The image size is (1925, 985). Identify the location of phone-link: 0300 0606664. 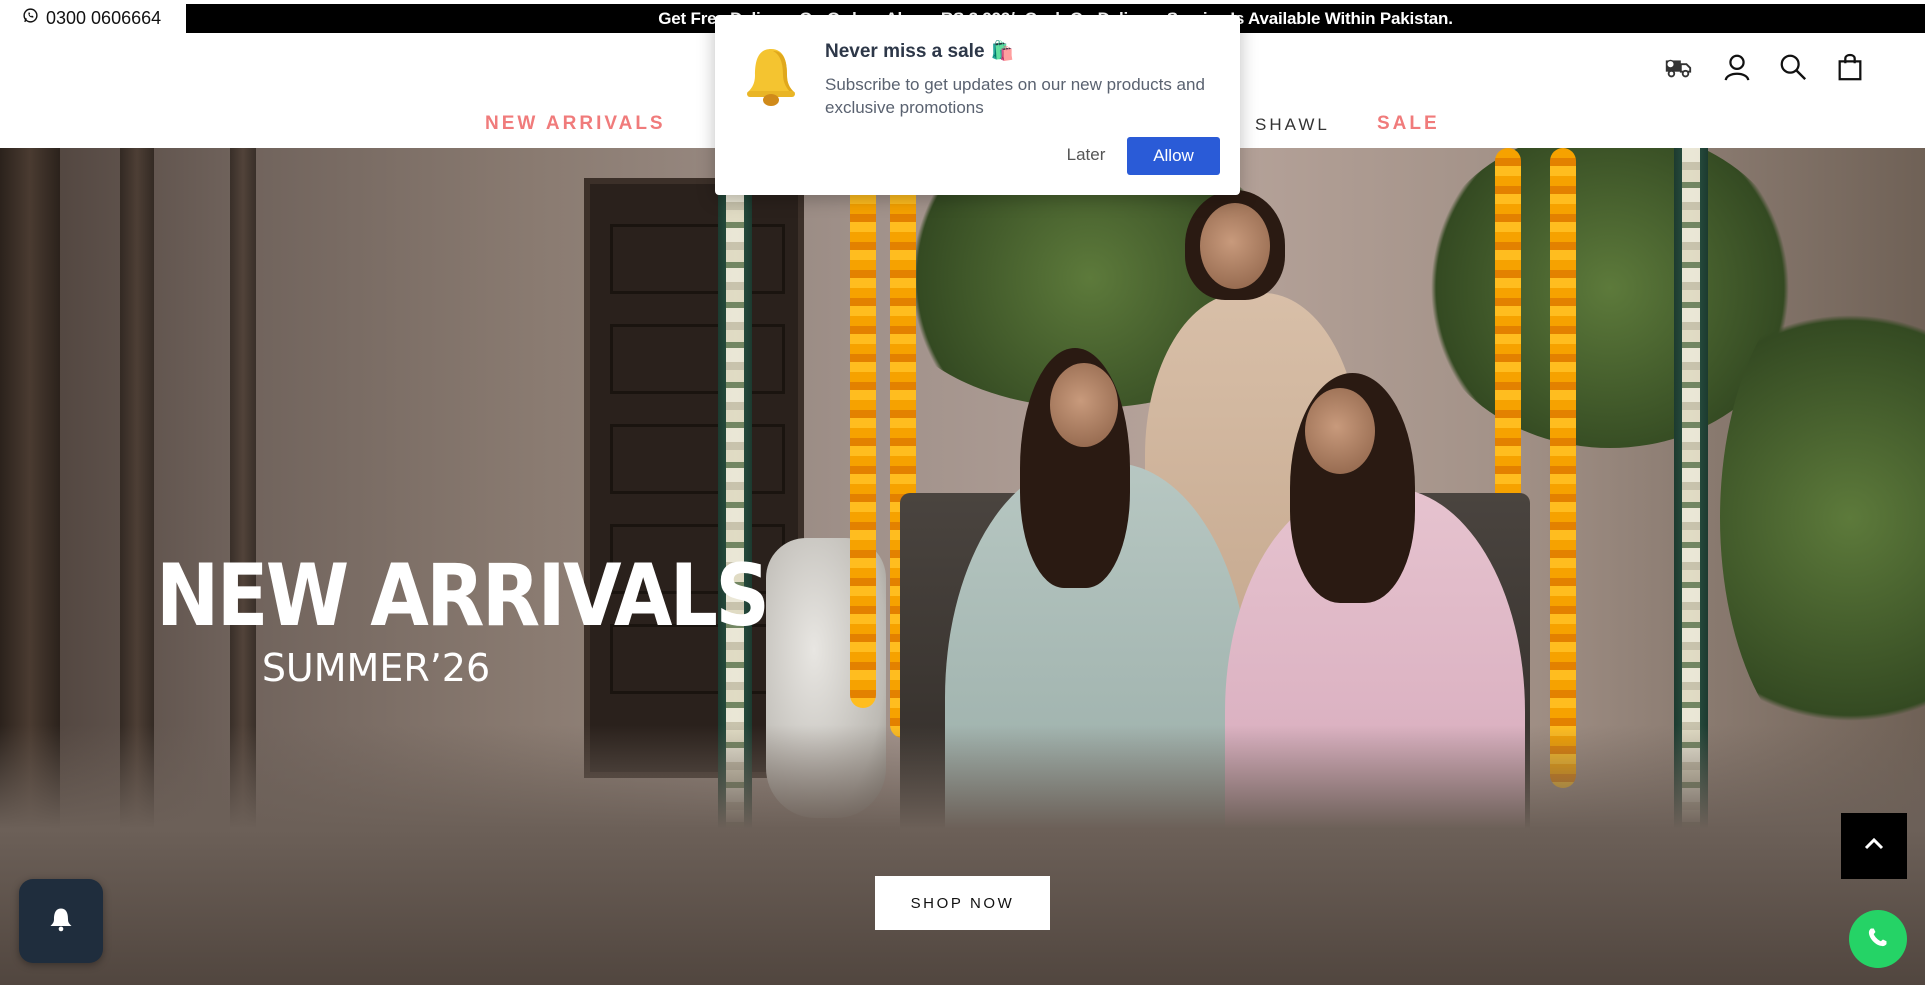
(91, 18).